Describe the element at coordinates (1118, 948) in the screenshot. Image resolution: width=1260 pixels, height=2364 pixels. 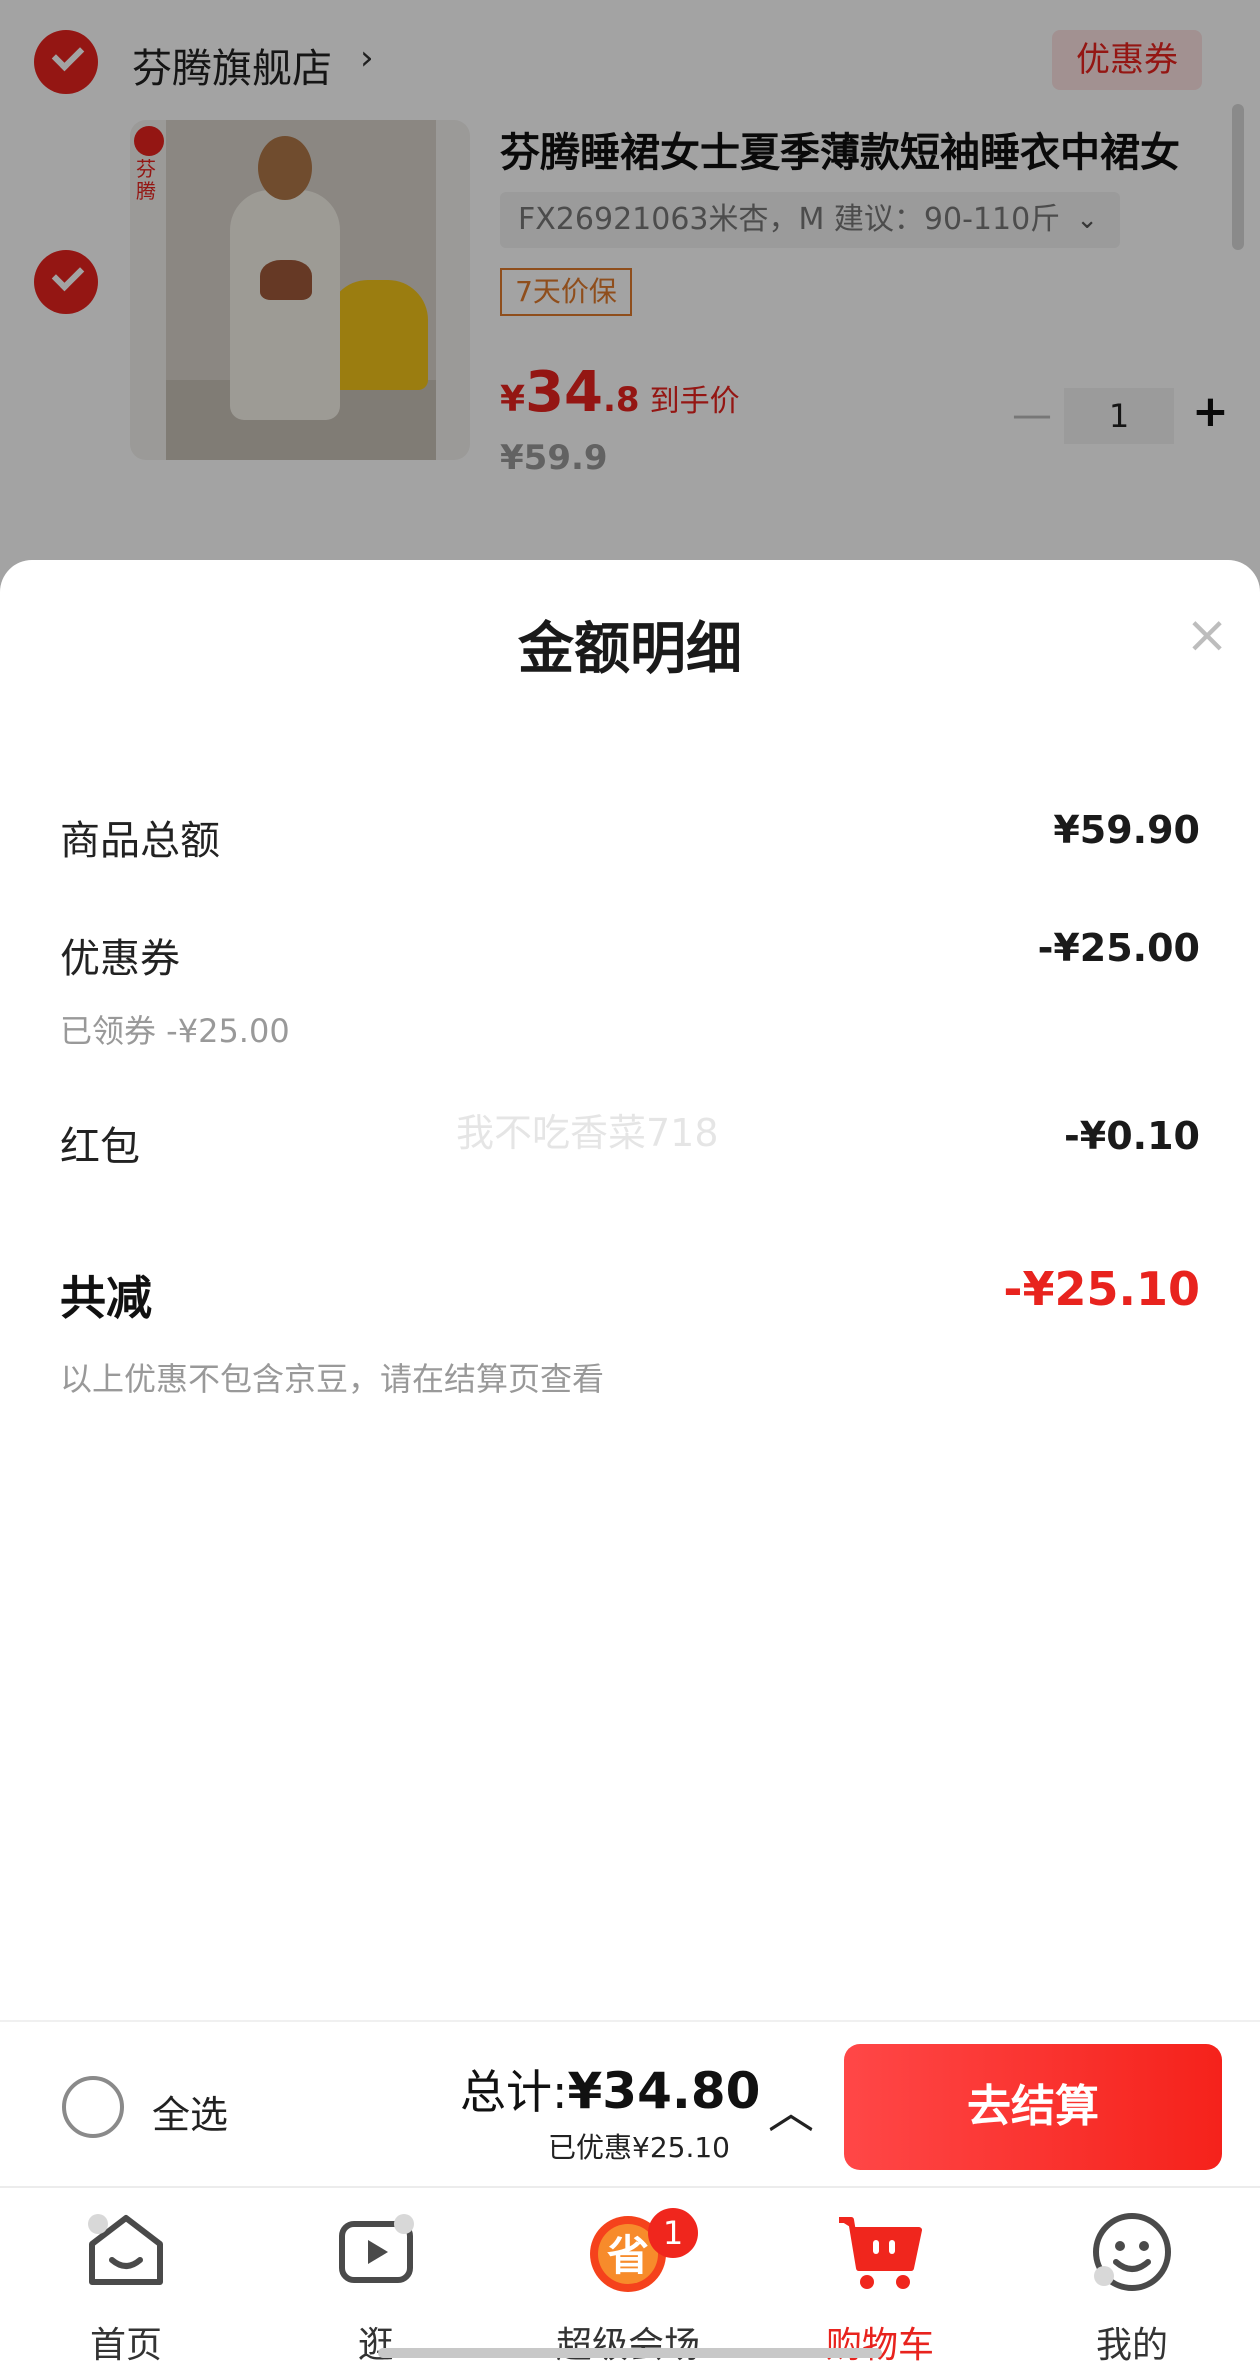
I see `detail-amount-coupon: -¥25.00` at that location.